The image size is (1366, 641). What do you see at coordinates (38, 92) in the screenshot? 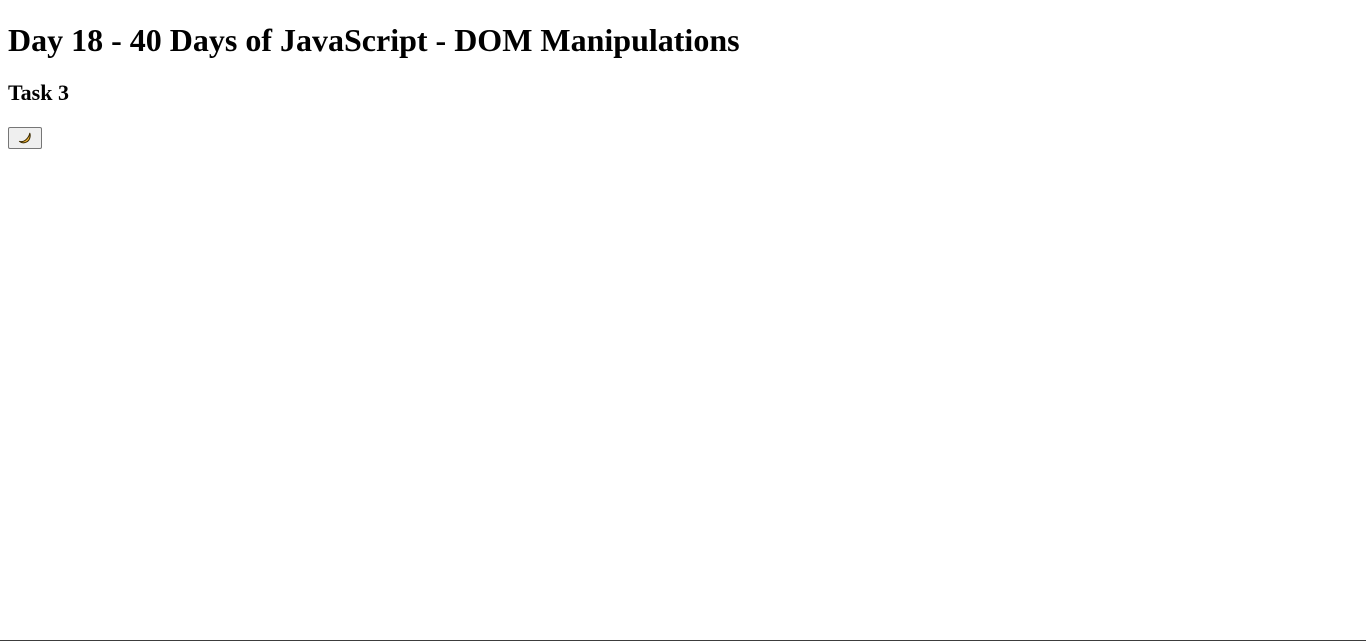
I see `task-heading: Task 3` at bounding box center [38, 92].